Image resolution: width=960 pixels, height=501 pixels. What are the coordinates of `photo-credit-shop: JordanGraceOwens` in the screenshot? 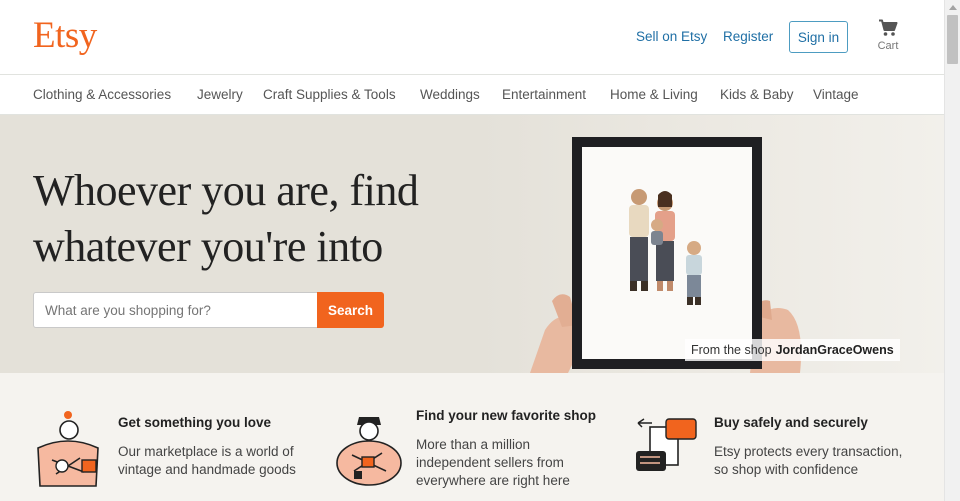 It's located at (834, 350).